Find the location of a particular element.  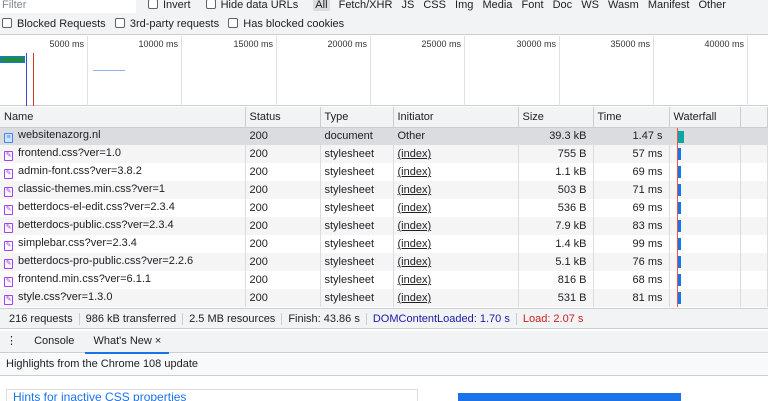

tab-whats-new-label: What's New is located at coordinates (122, 341).